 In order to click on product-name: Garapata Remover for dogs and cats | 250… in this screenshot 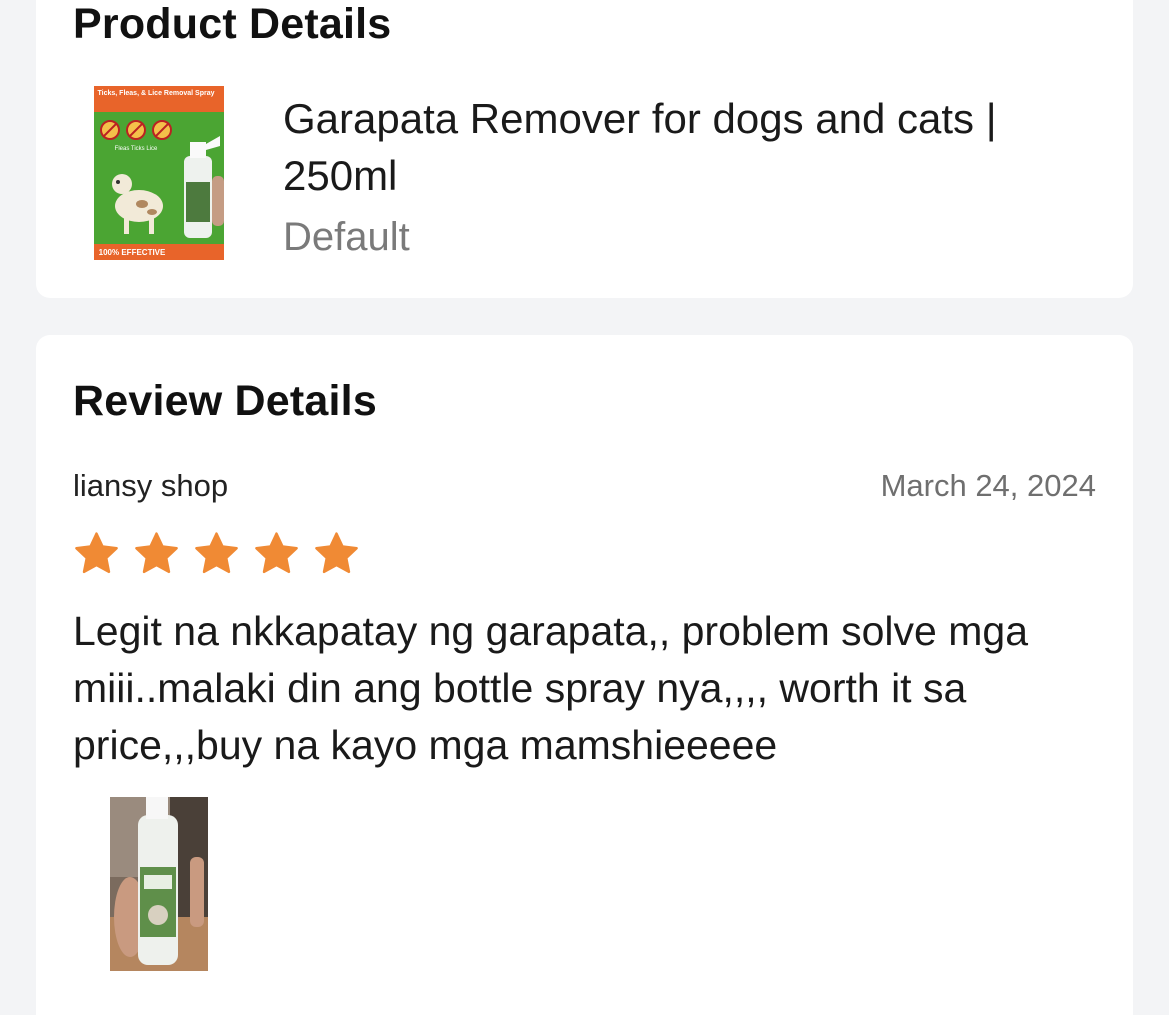, I will do `click(683, 147)`.